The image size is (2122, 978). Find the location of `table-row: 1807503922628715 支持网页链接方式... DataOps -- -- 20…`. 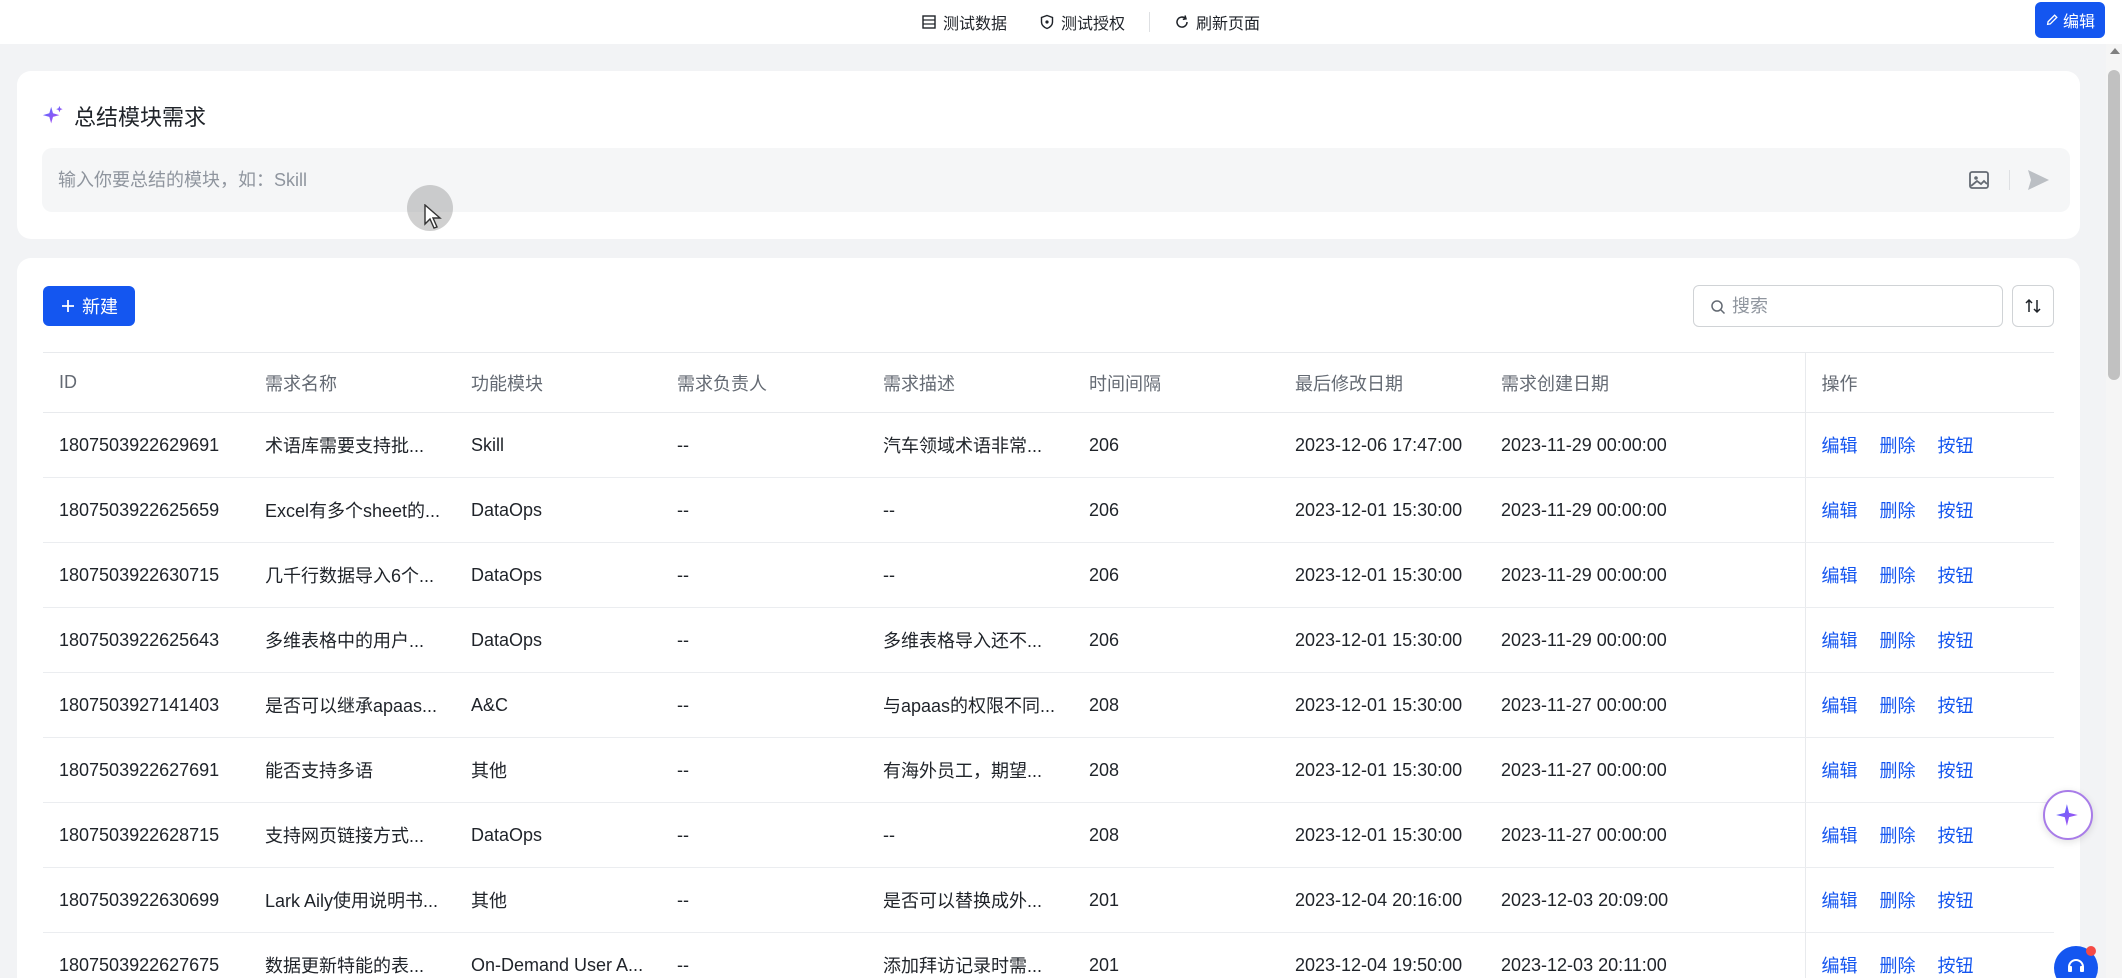

table-row: 1807503922628715 支持网页链接方式... DataOps -- -- 20… is located at coordinates (1048, 835).